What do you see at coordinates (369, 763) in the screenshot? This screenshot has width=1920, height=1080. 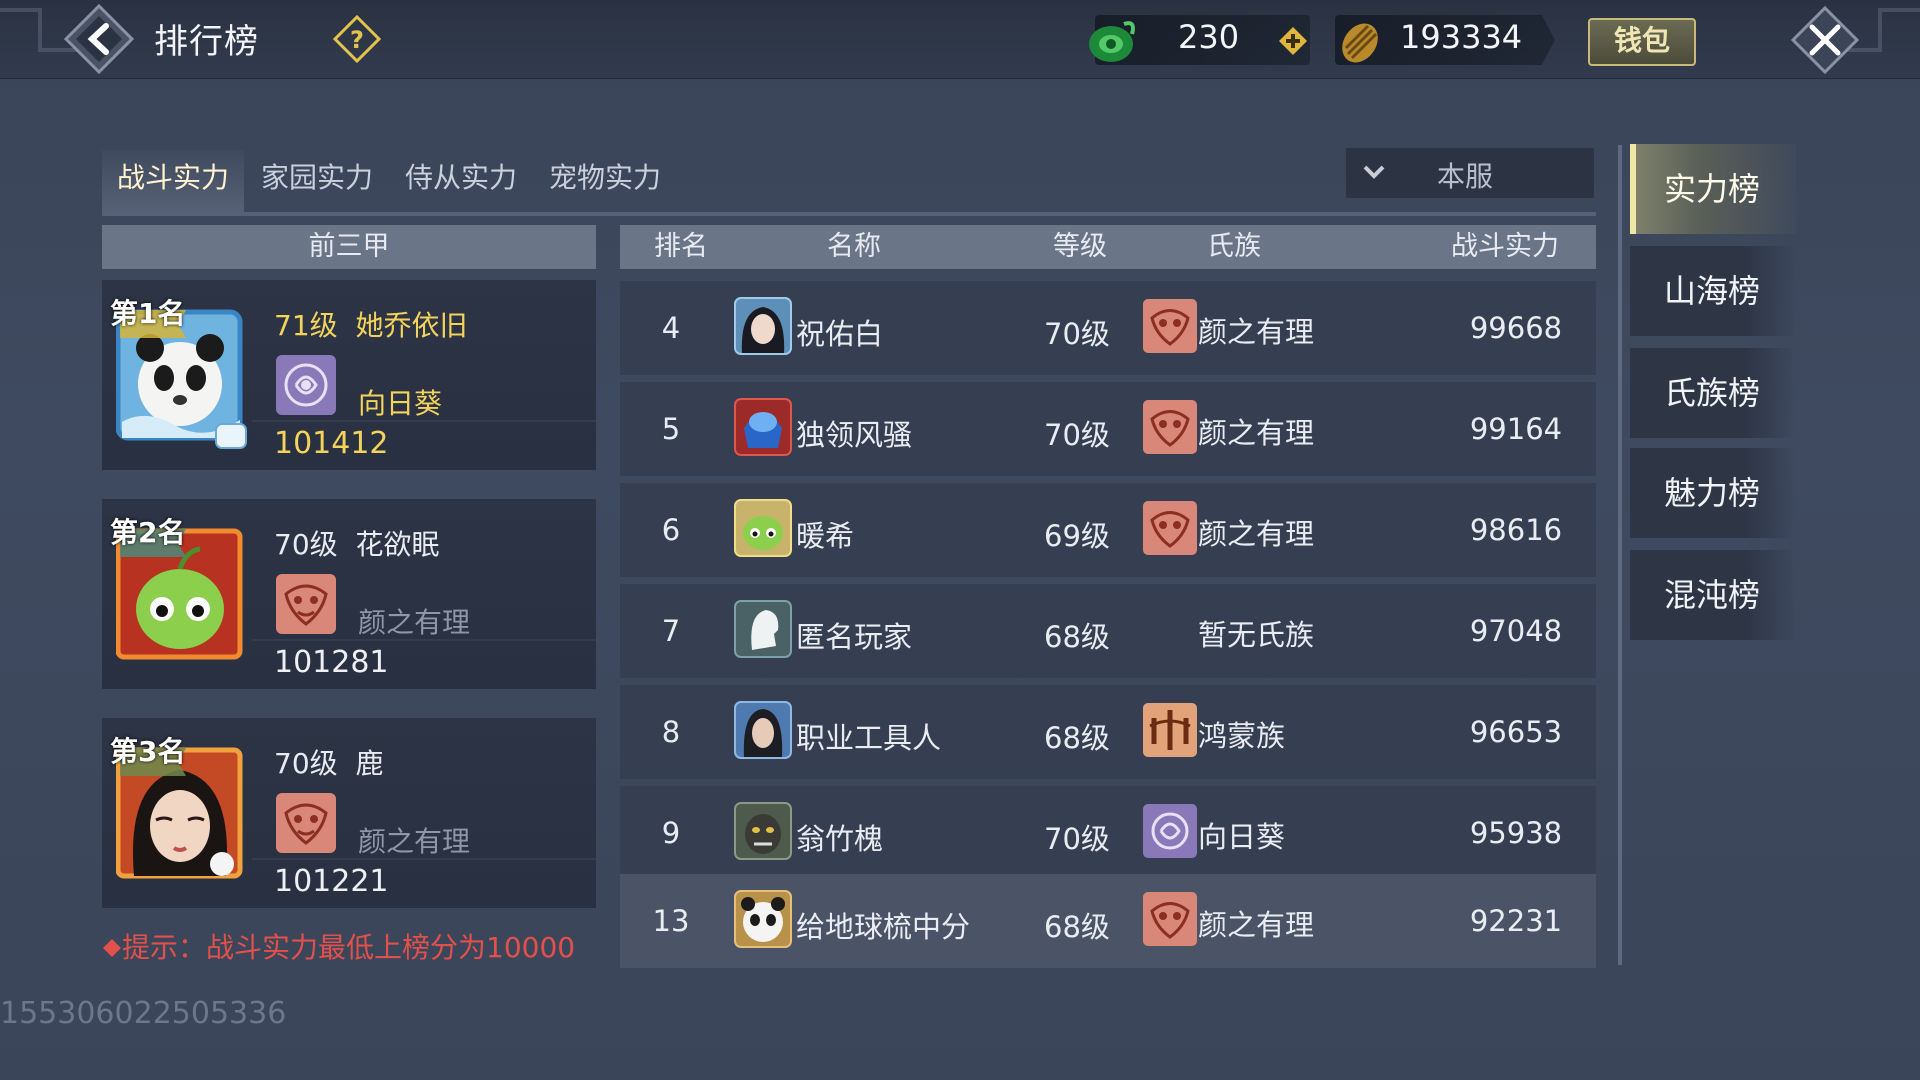 I see `player-name: 鹿` at bounding box center [369, 763].